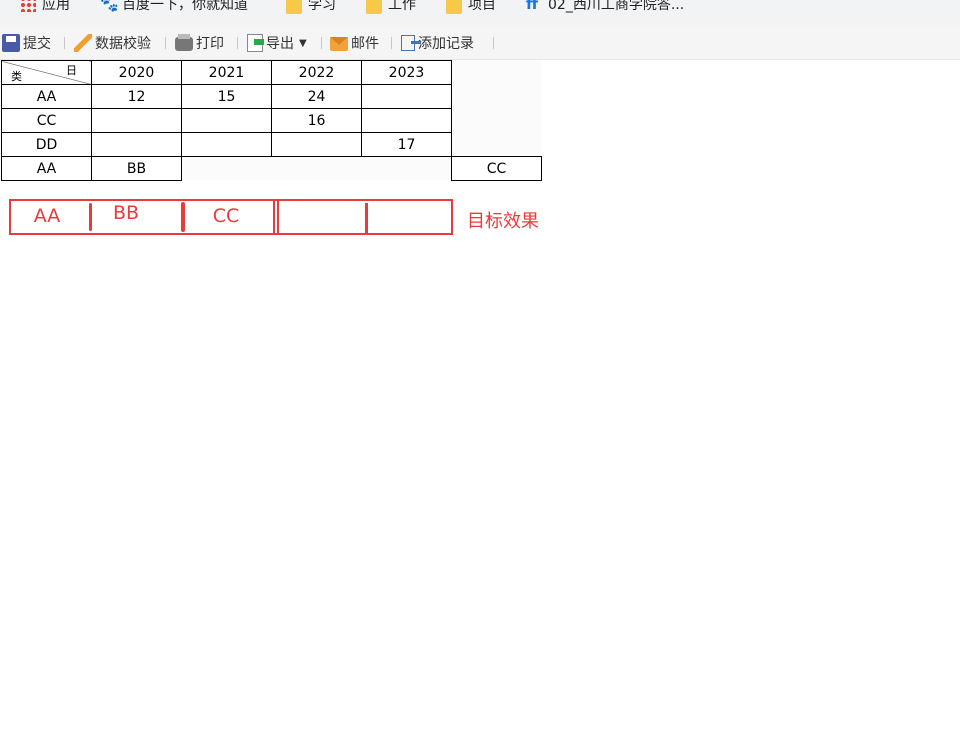  I want to click on add-record-button: 添加记录, so click(437, 43).